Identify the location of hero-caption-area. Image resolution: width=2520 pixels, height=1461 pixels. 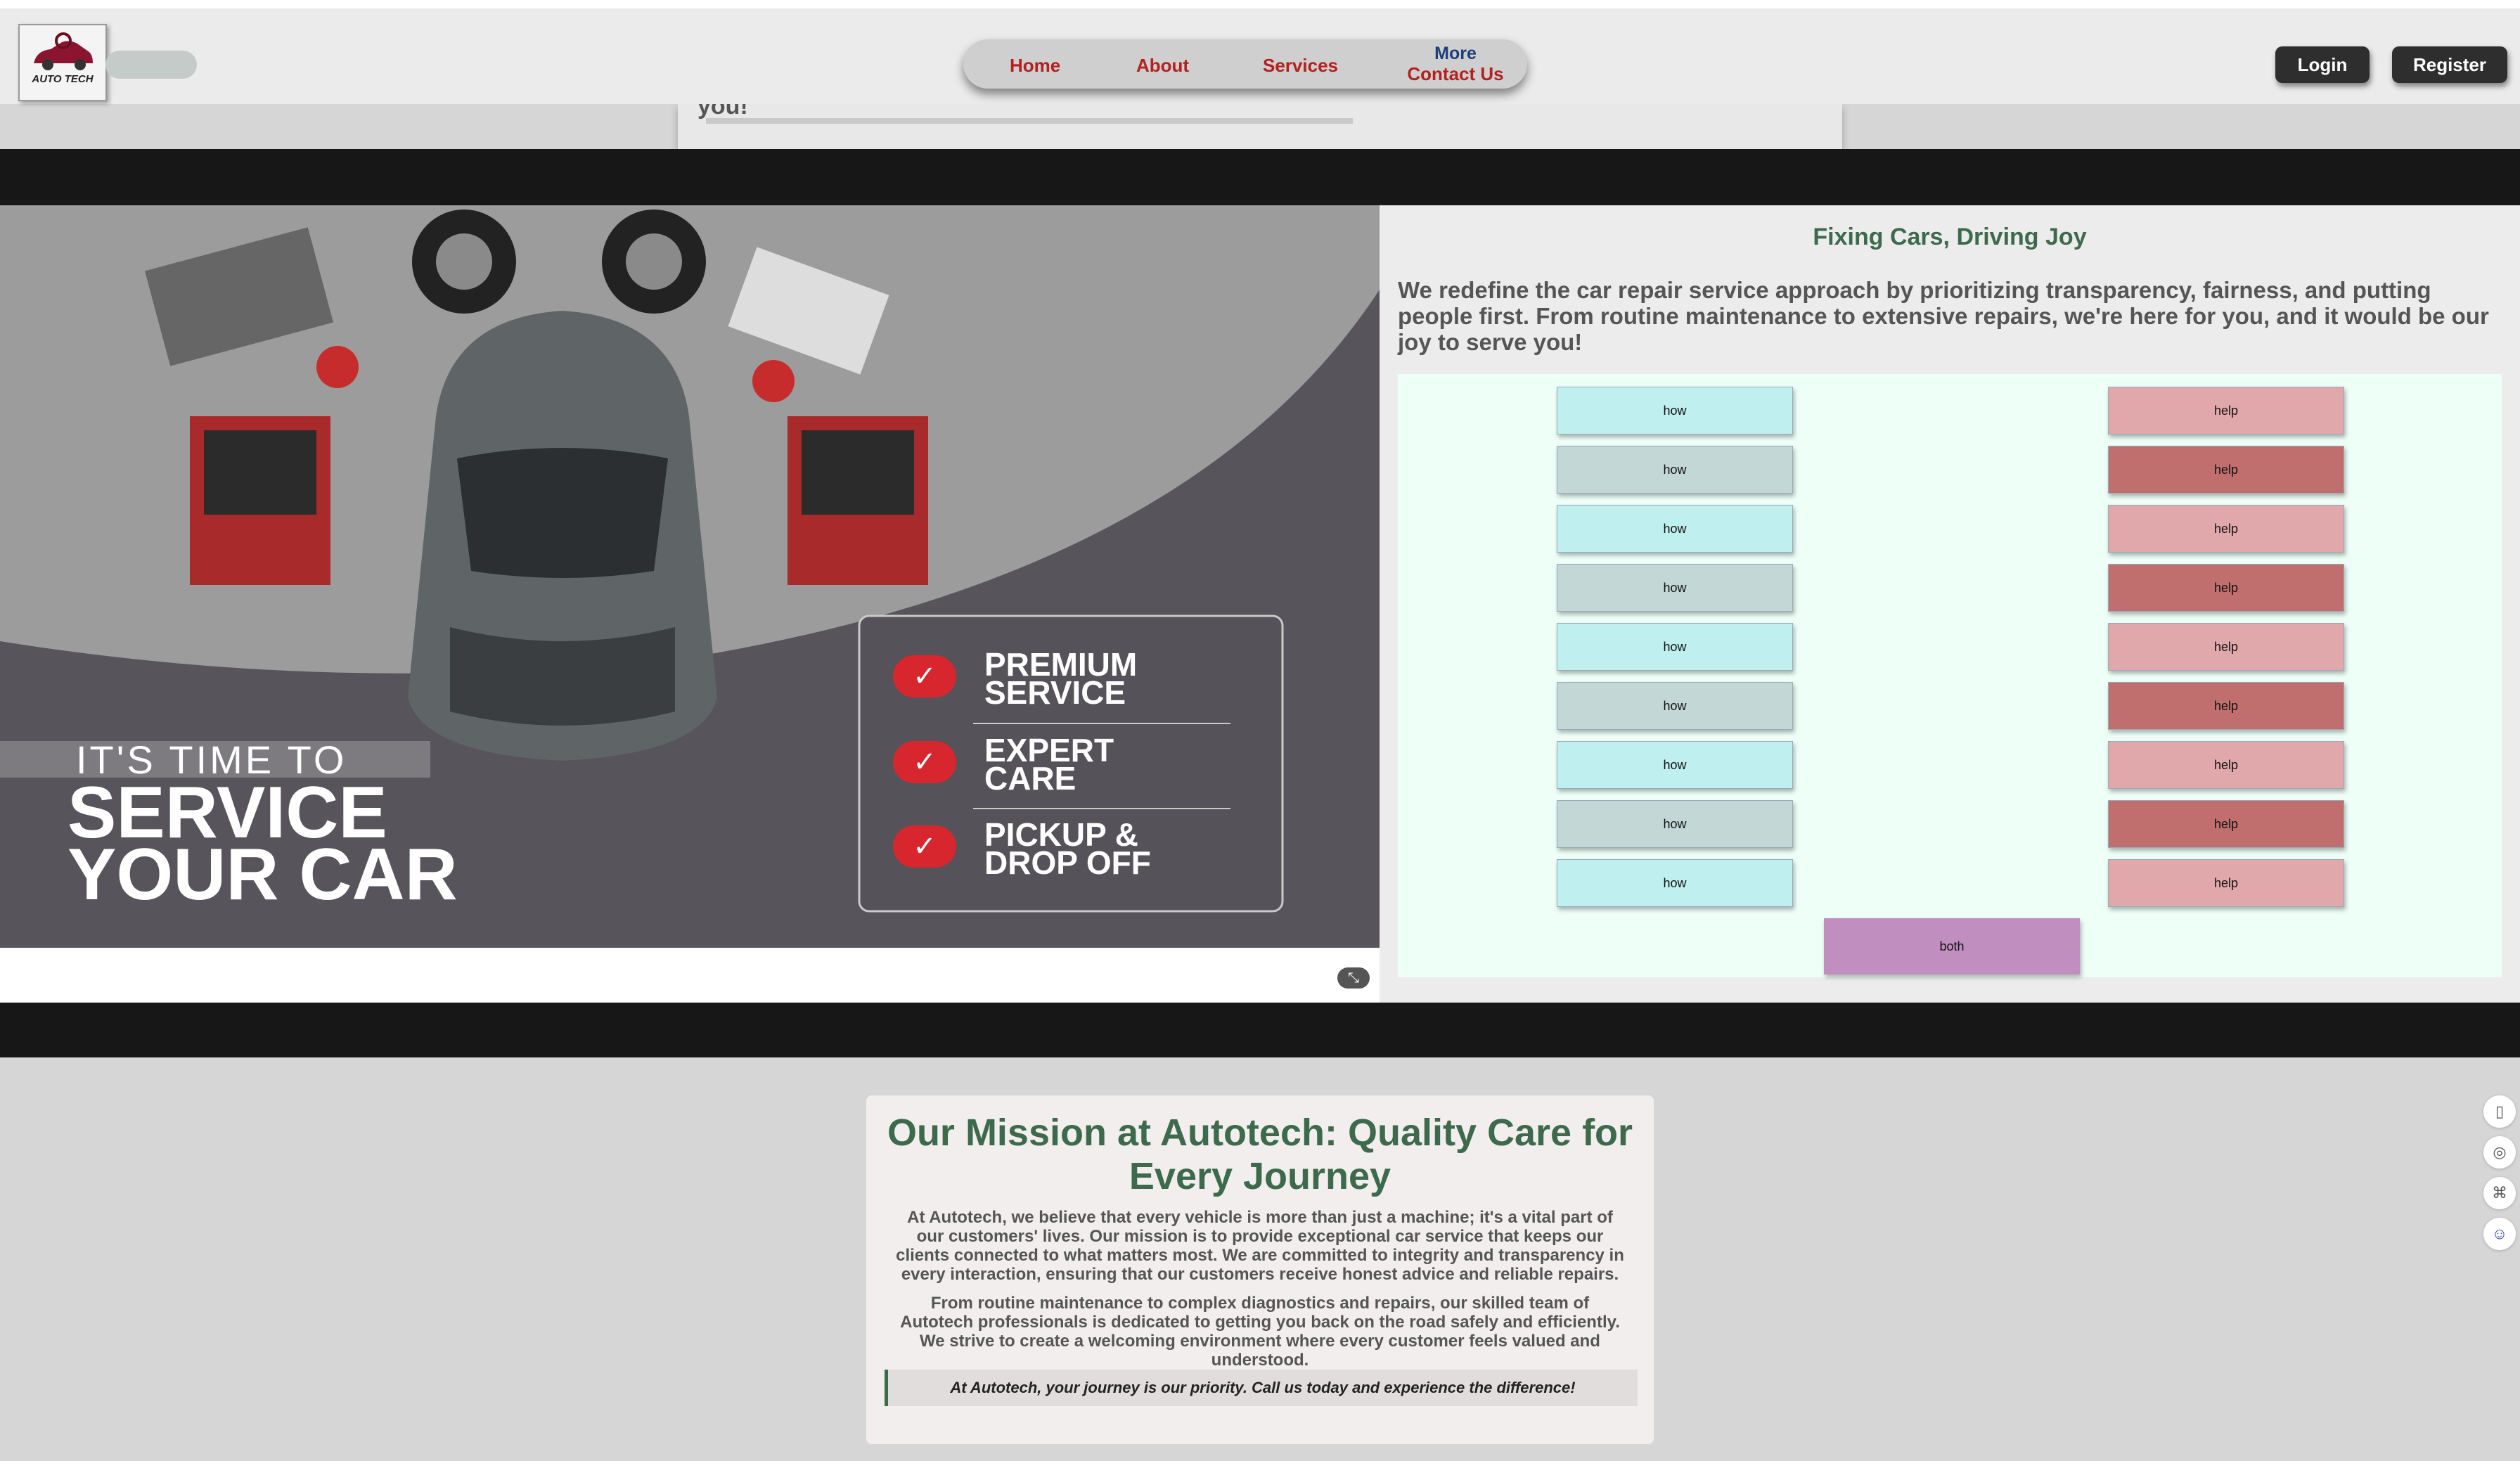
(690, 975).